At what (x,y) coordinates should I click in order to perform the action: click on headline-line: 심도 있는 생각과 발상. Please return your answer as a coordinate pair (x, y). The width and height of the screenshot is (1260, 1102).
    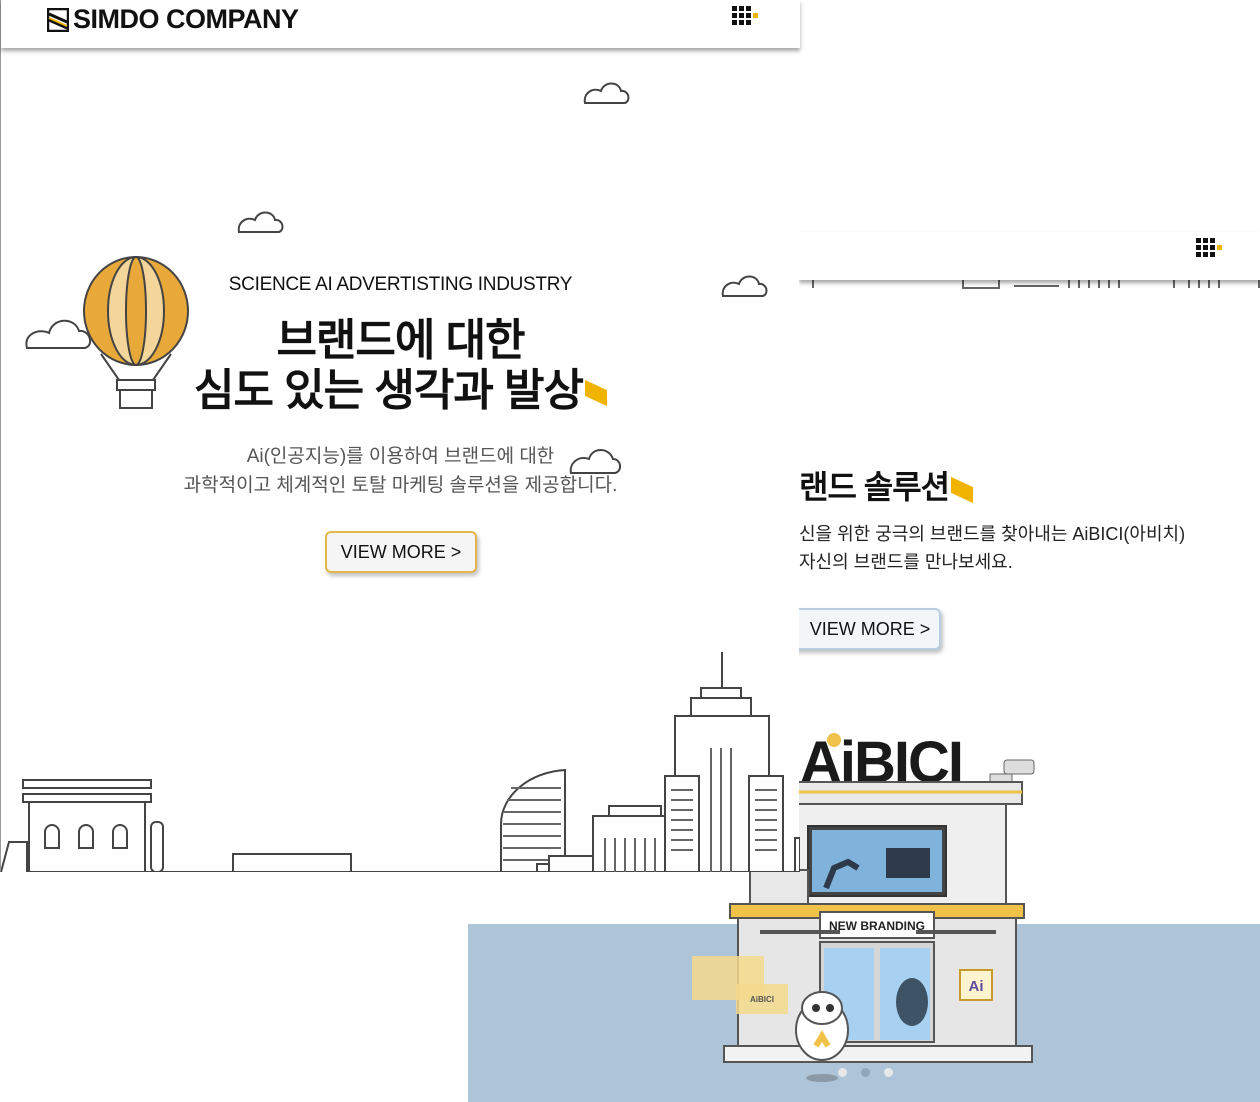
    Looking at the image, I should click on (400, 391).